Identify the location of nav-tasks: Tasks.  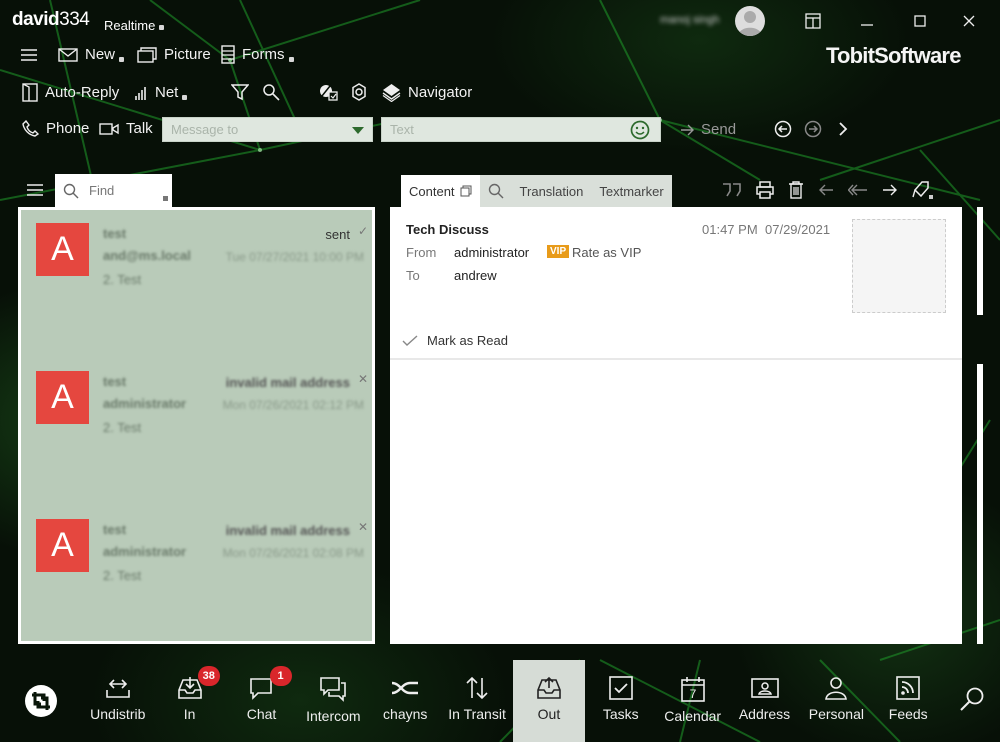
(621, 701).